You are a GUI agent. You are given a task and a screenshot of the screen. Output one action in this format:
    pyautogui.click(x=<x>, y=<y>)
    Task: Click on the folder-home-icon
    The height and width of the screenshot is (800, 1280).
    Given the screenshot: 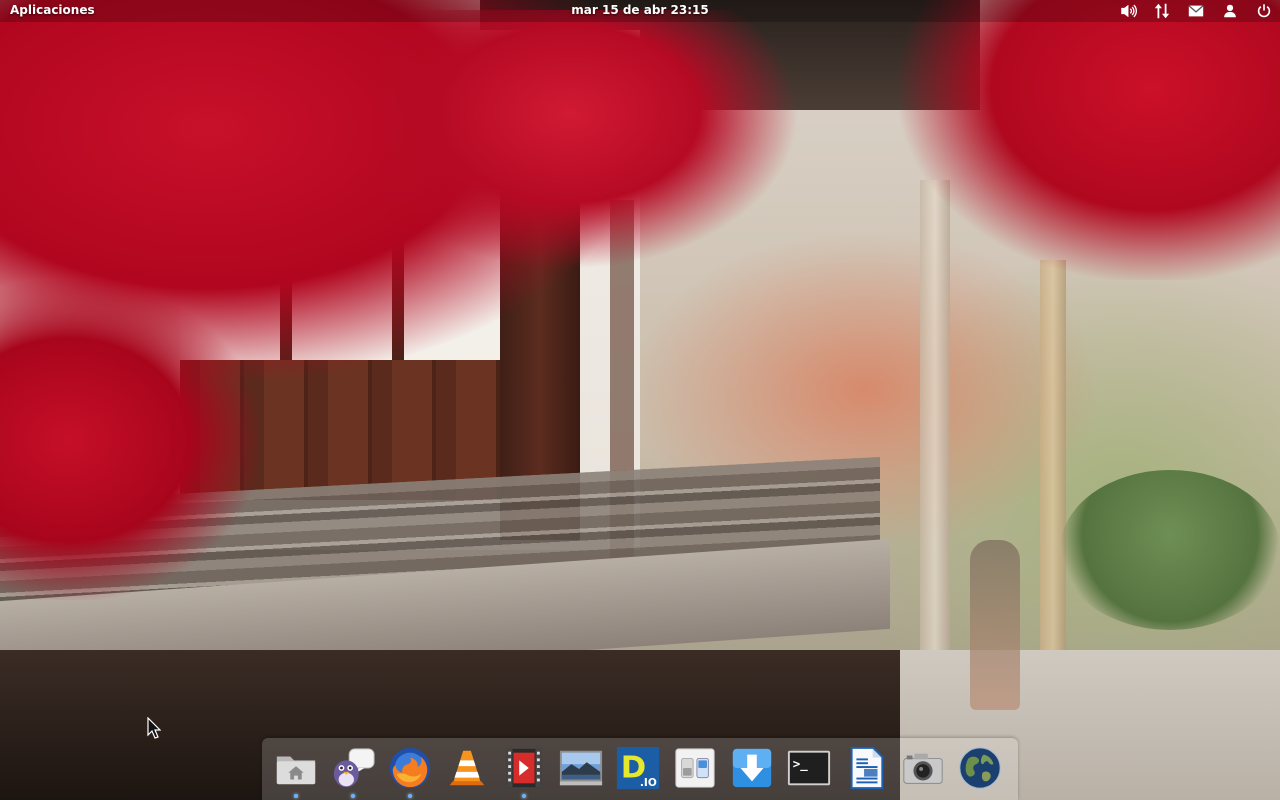 What is the action you would take?
    pyautogui.click(x=296, y=770)
    